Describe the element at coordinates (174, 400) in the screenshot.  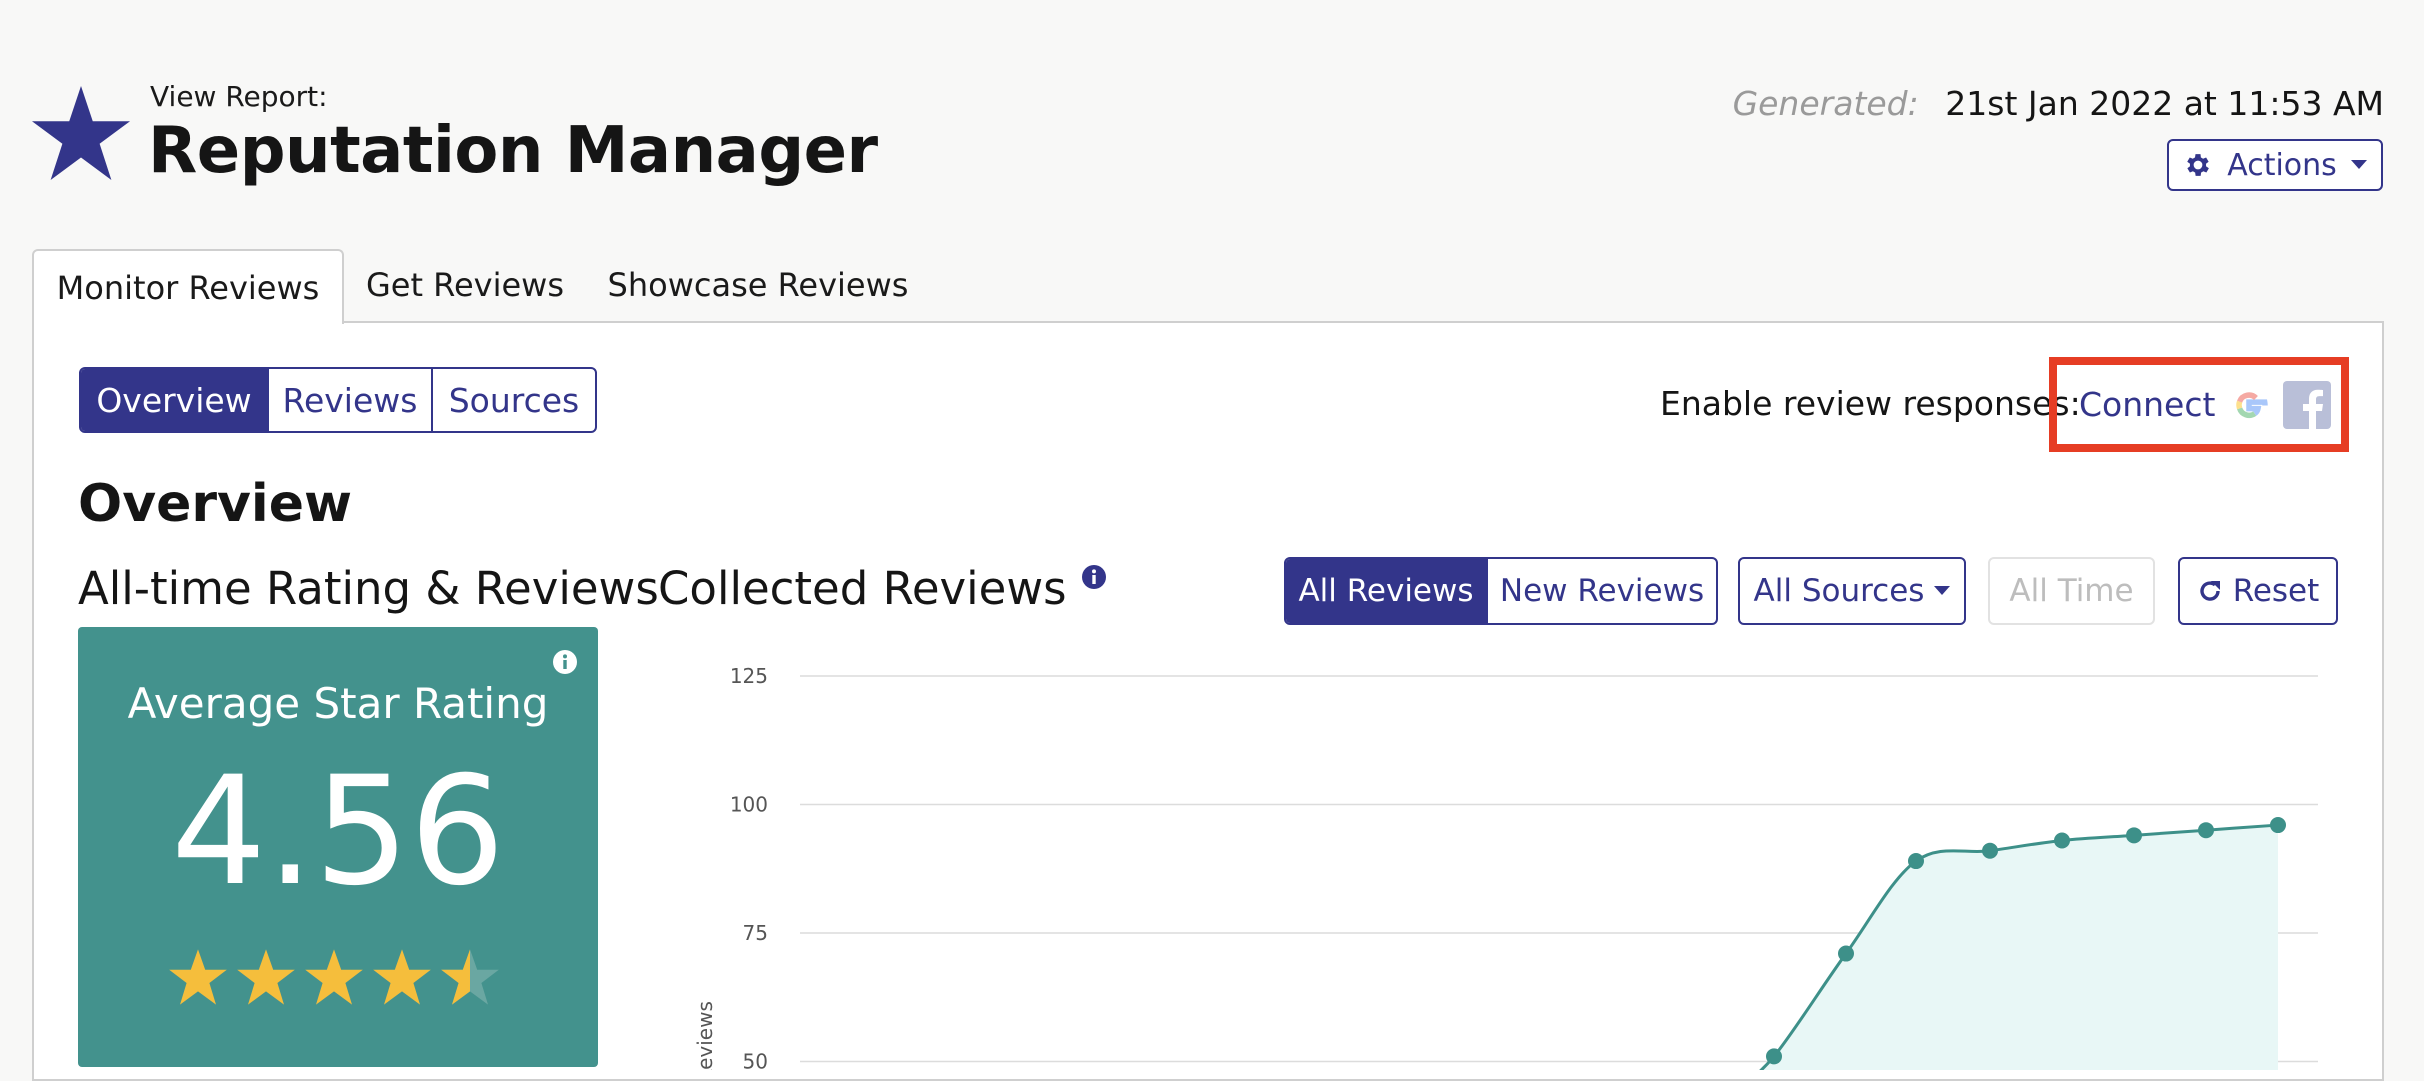
I see `subtab-overview: Overview` at that location.